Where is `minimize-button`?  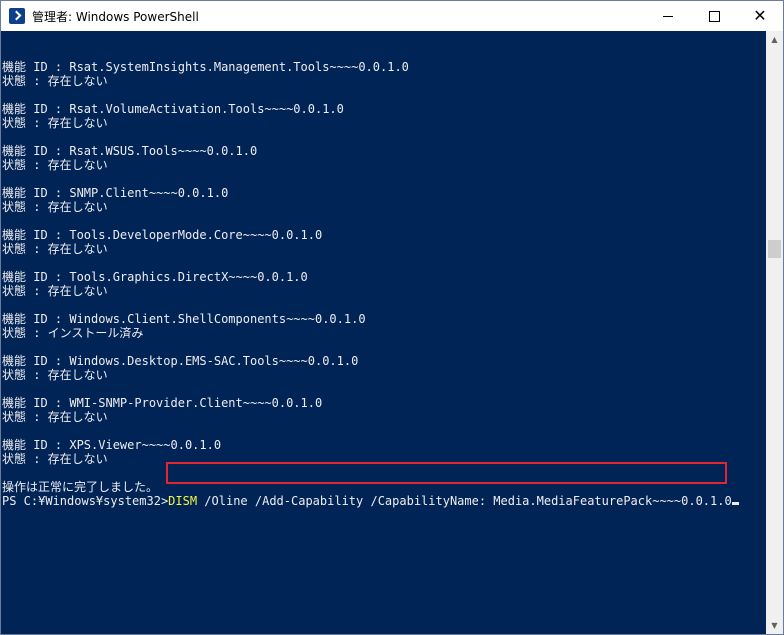
minimize-button is located at coordinates (668, 16).